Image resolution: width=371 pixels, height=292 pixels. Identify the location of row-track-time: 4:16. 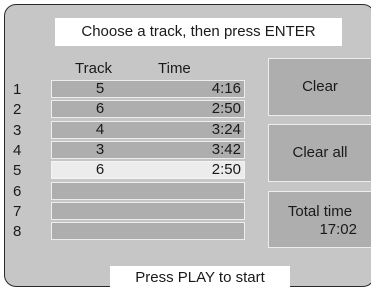
(226, 88).